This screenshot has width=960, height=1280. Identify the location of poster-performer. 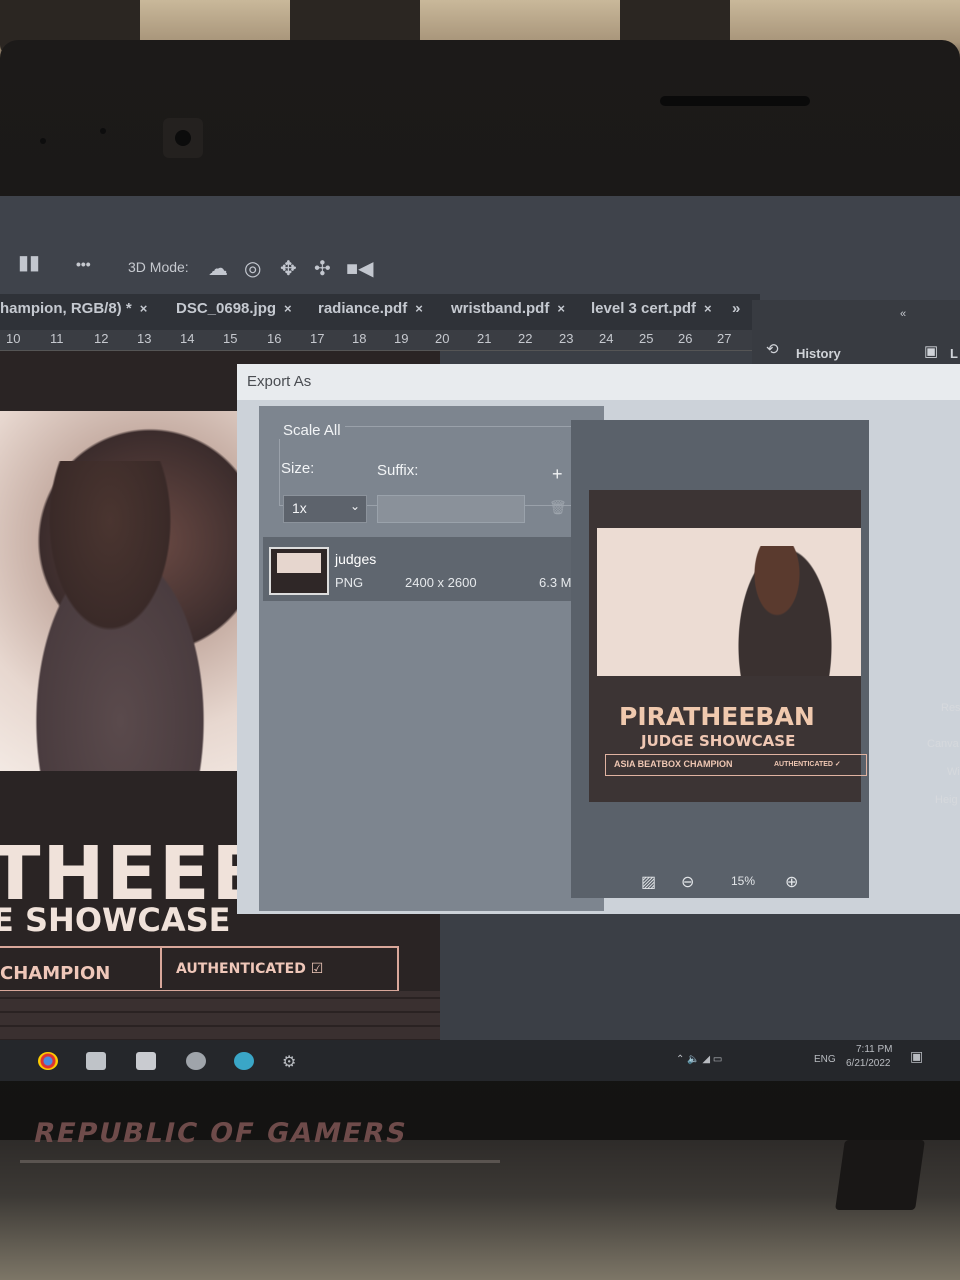
(125, 616).